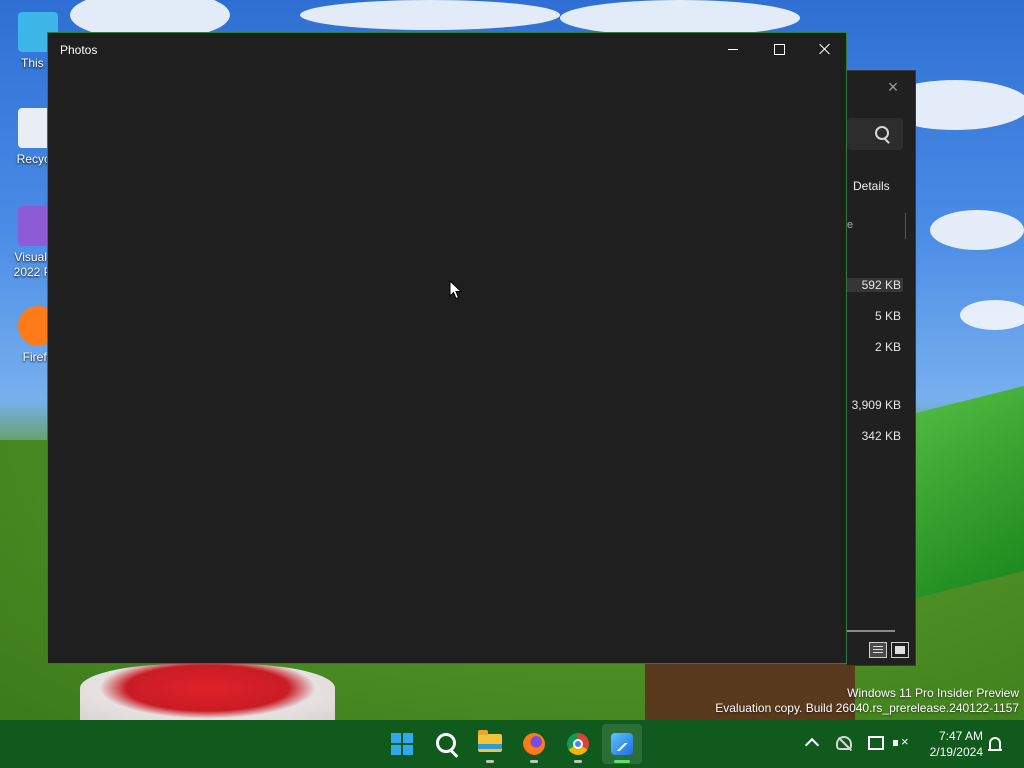 The width and height of the screenshot is (1024, 768). I want to click on wallpaper-mascot, so click(207, 694).